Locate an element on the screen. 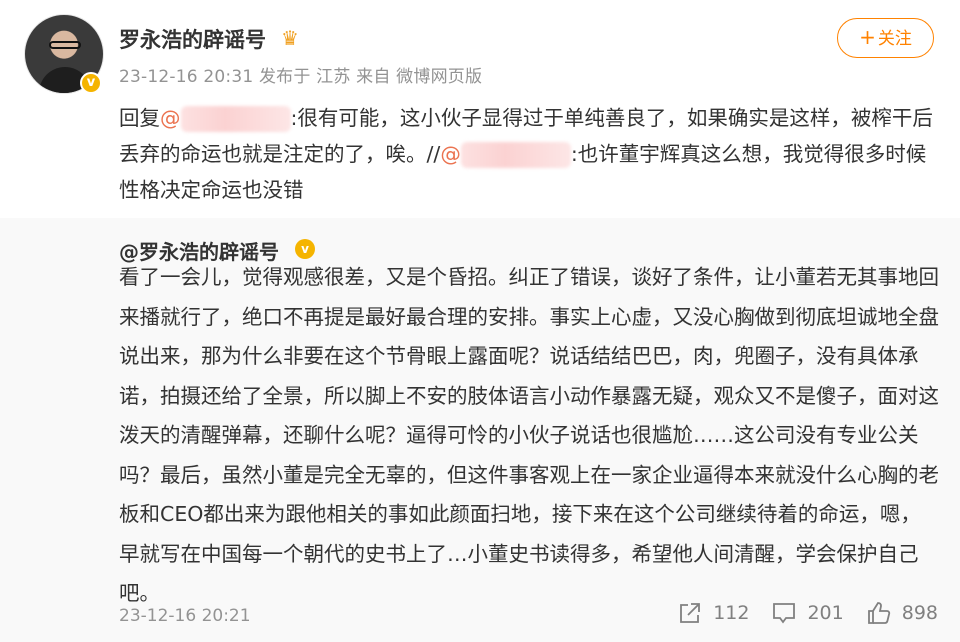 The image size is (960, 642). post-meta: 23-12-16 20:31 发布于 江苏 来自 微博网页版 is located at coordinates (301, 77).